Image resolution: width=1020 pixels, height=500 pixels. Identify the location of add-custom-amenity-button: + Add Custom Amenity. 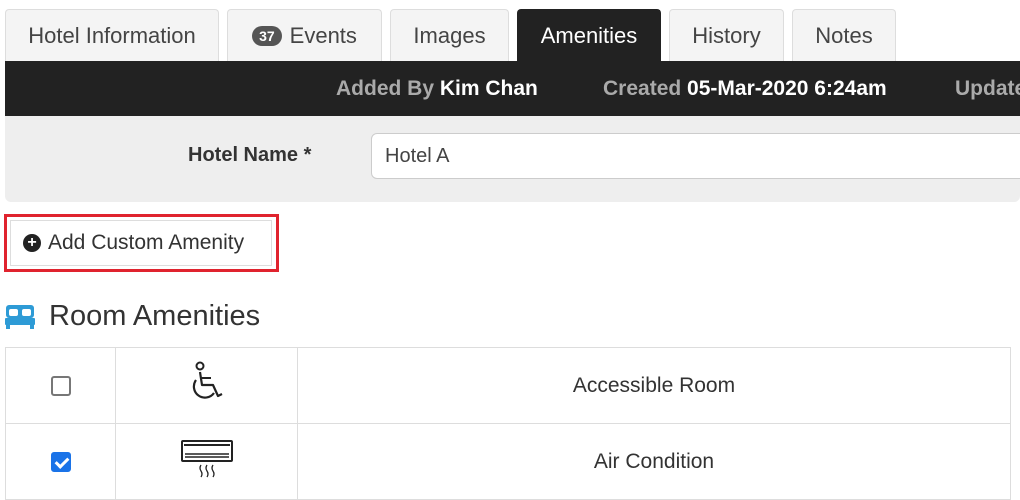
(141, 243).